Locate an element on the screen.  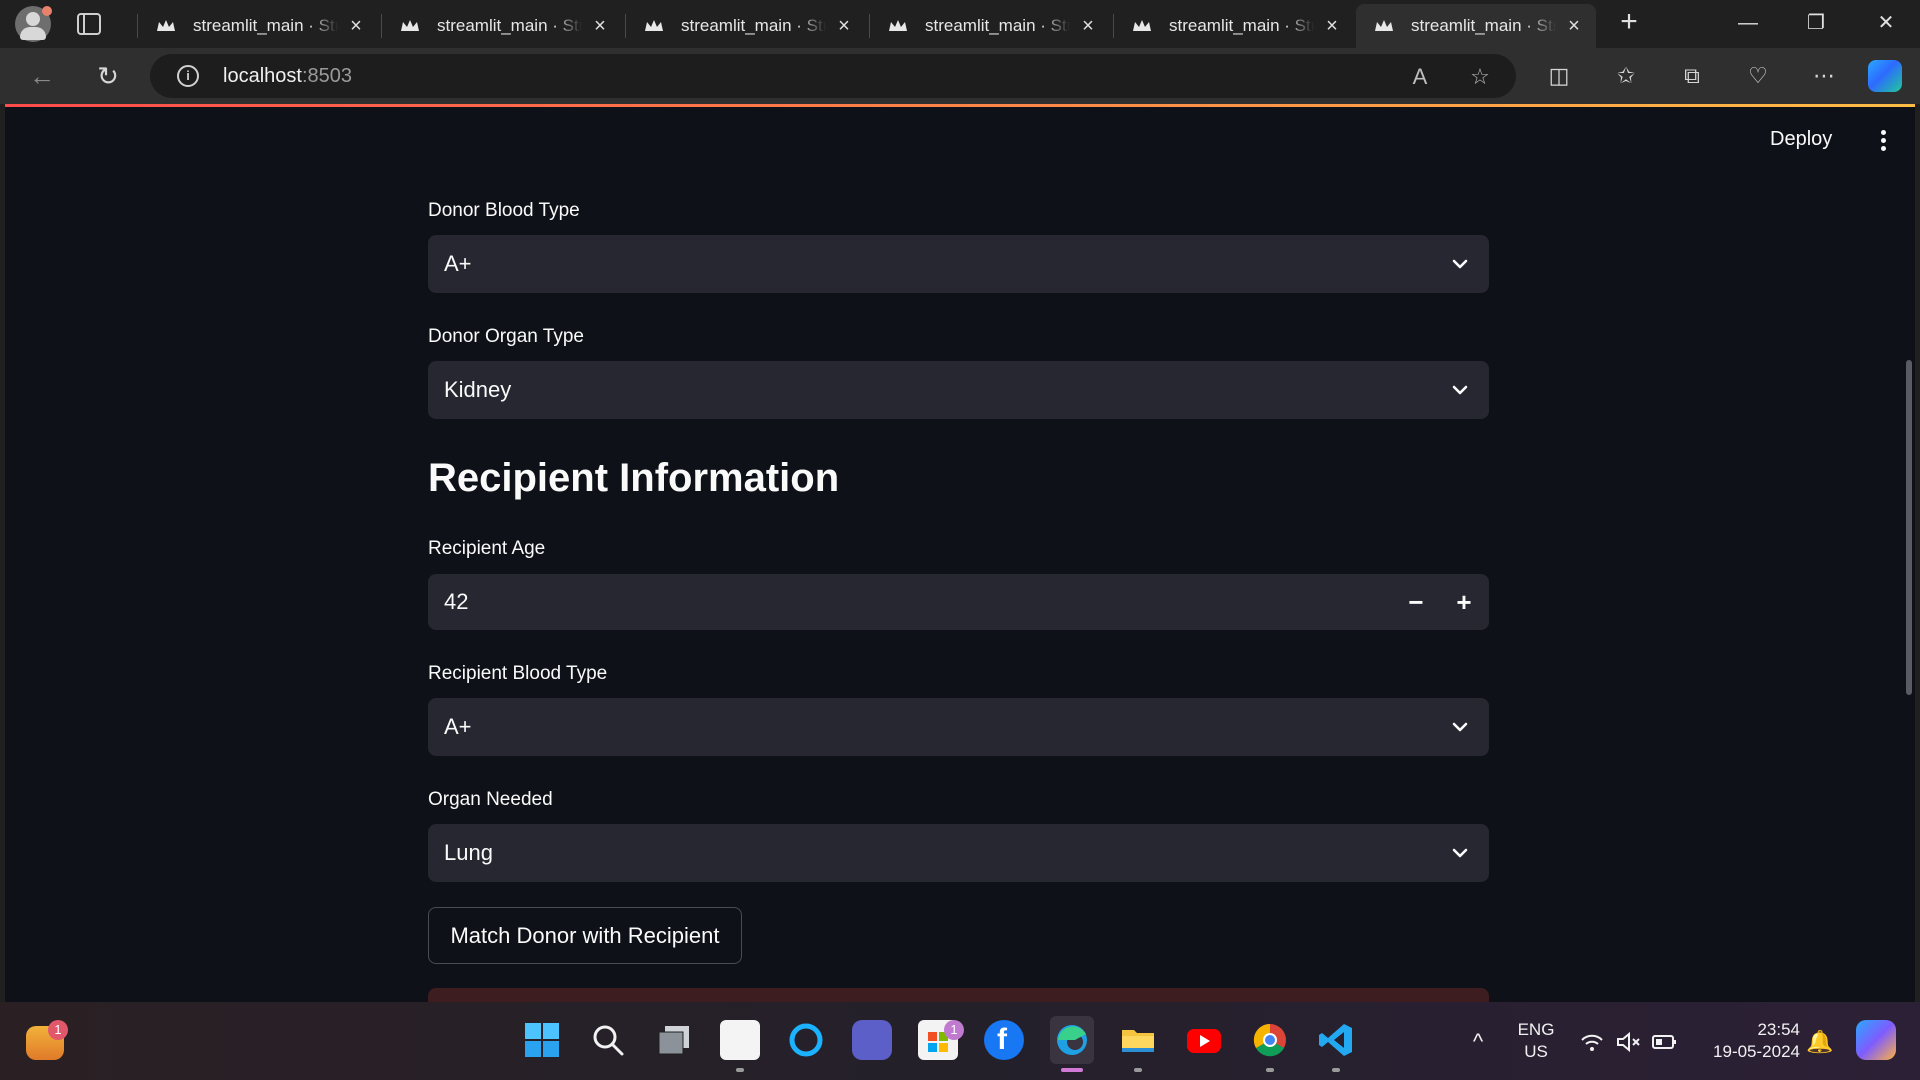
tab-actions-icon is located at coordinates (89, 24).